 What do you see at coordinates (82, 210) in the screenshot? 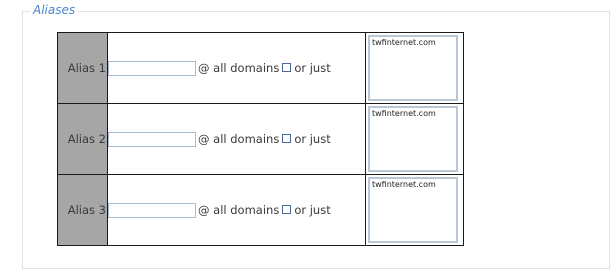
I see `alias-label: Alias 3` at bounding box center [82, 210].